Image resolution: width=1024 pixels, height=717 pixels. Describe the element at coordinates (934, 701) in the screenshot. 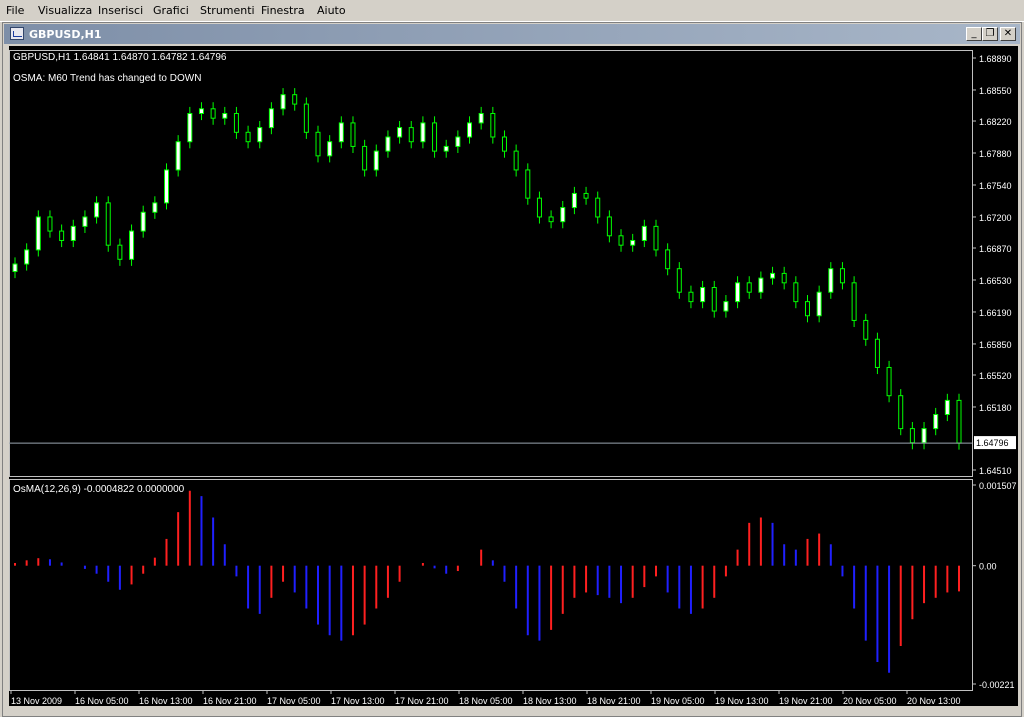

I see `time-axis-label: 20 Nov 13:00` at that location.